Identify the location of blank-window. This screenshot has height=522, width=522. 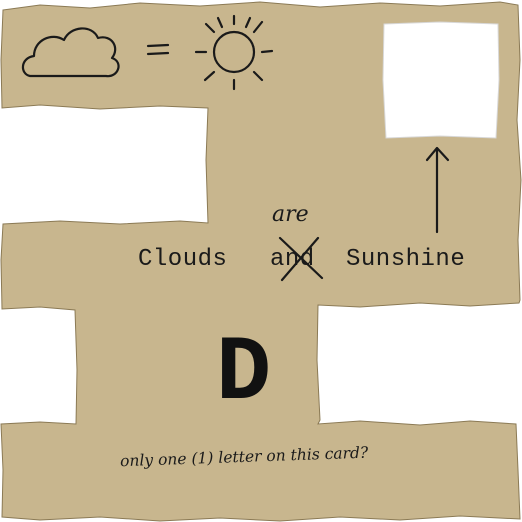
(441, 80).